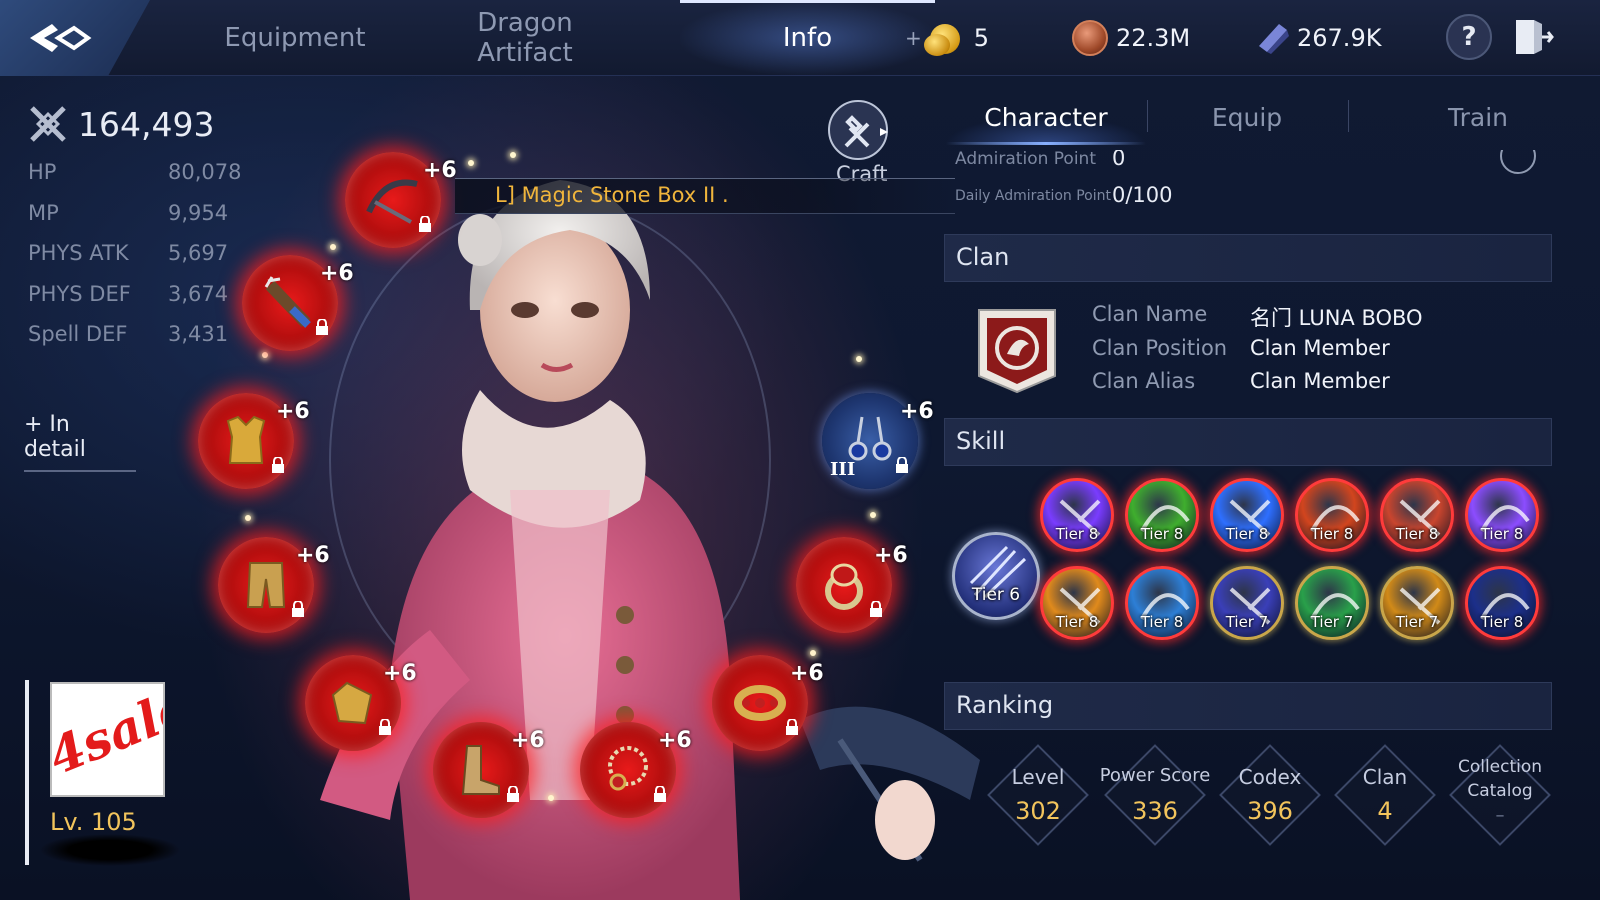 The width and height of the screenshot is (1600, 900). Describe the element at coordinates (1469, 37) in the screenshot. I see `help-button: ?` at that location.